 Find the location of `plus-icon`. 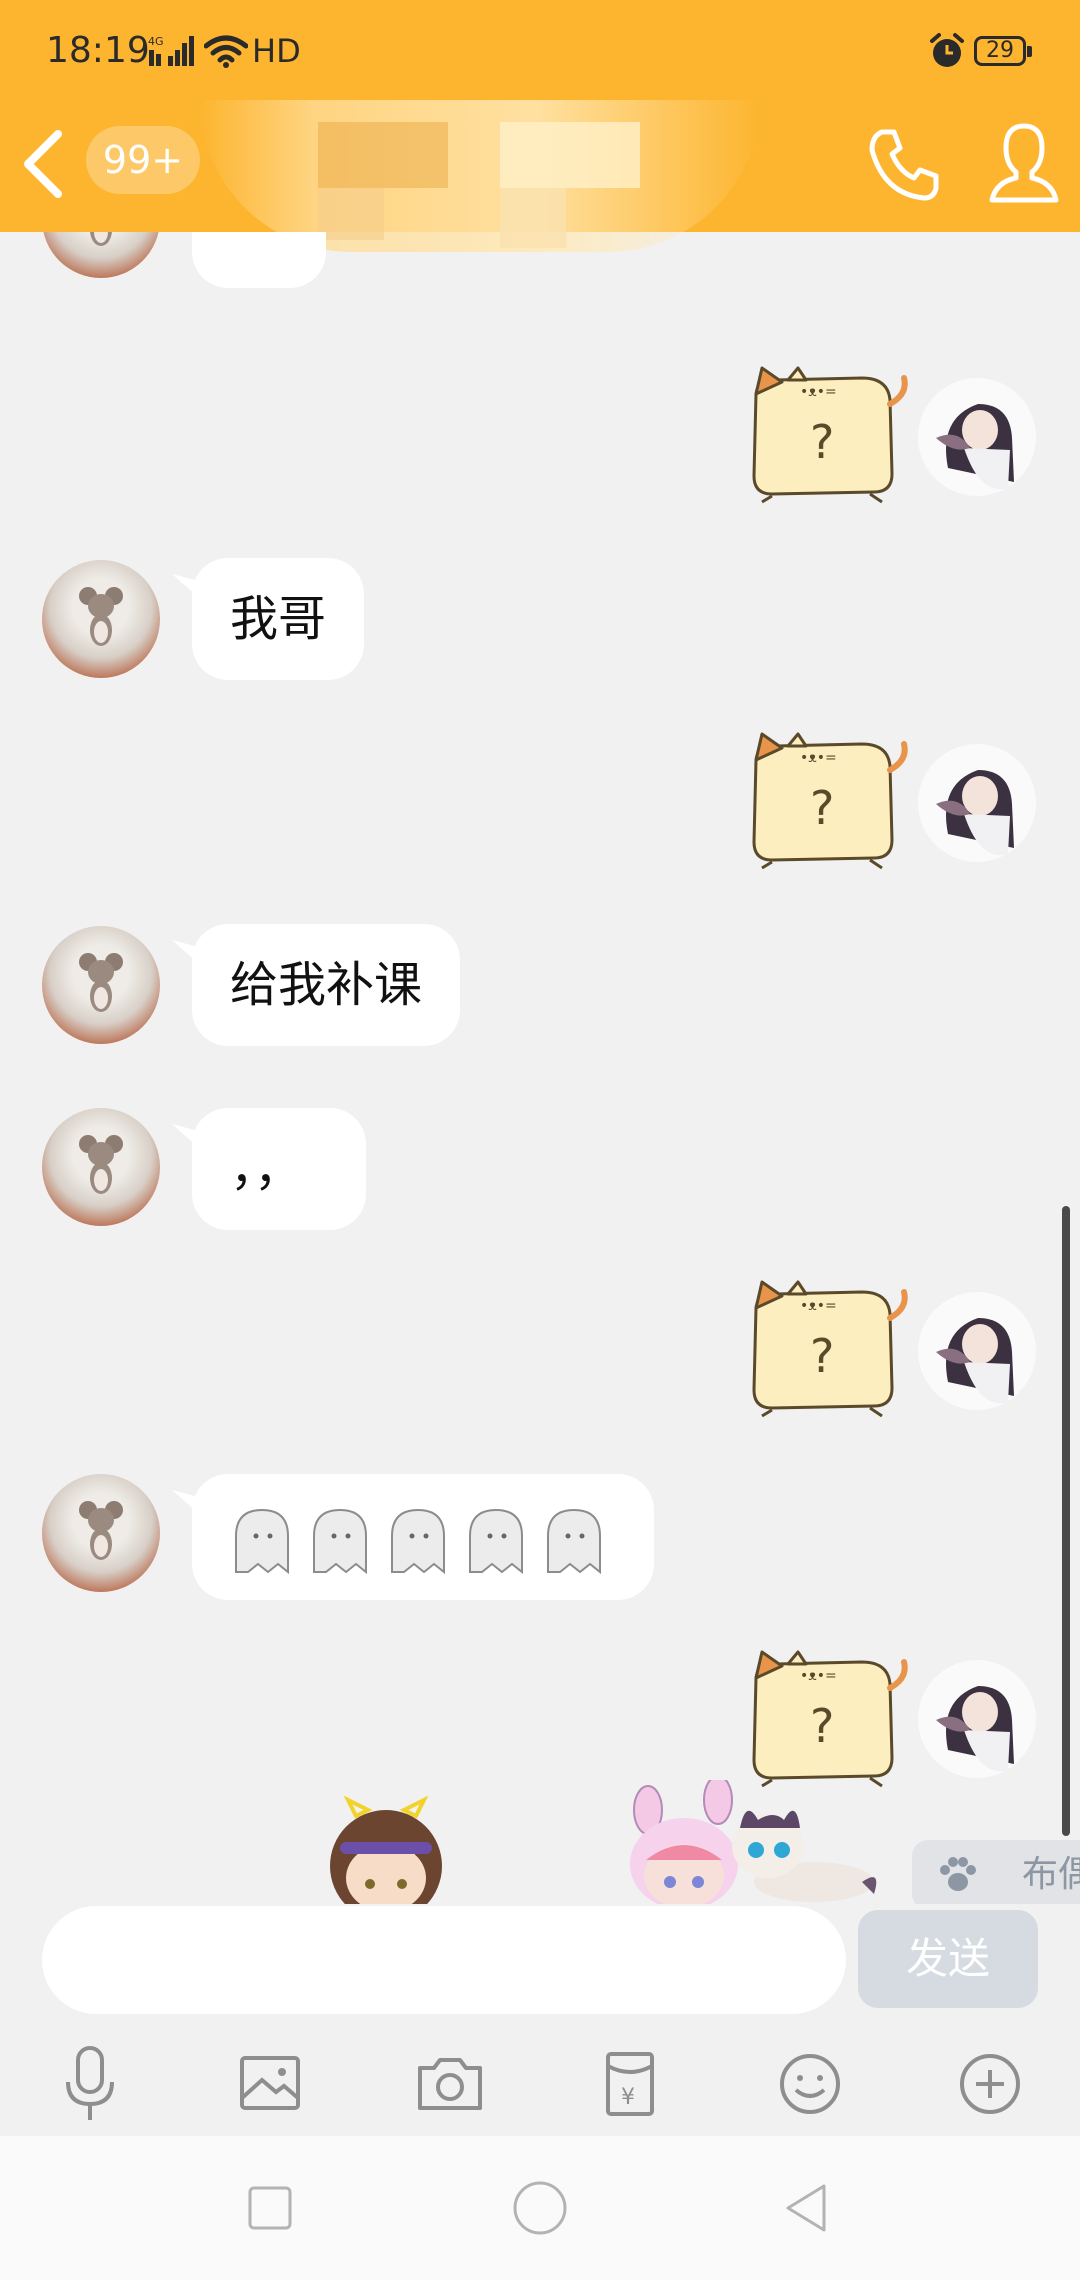

plus-icon is located at coordinates (990, 2084).